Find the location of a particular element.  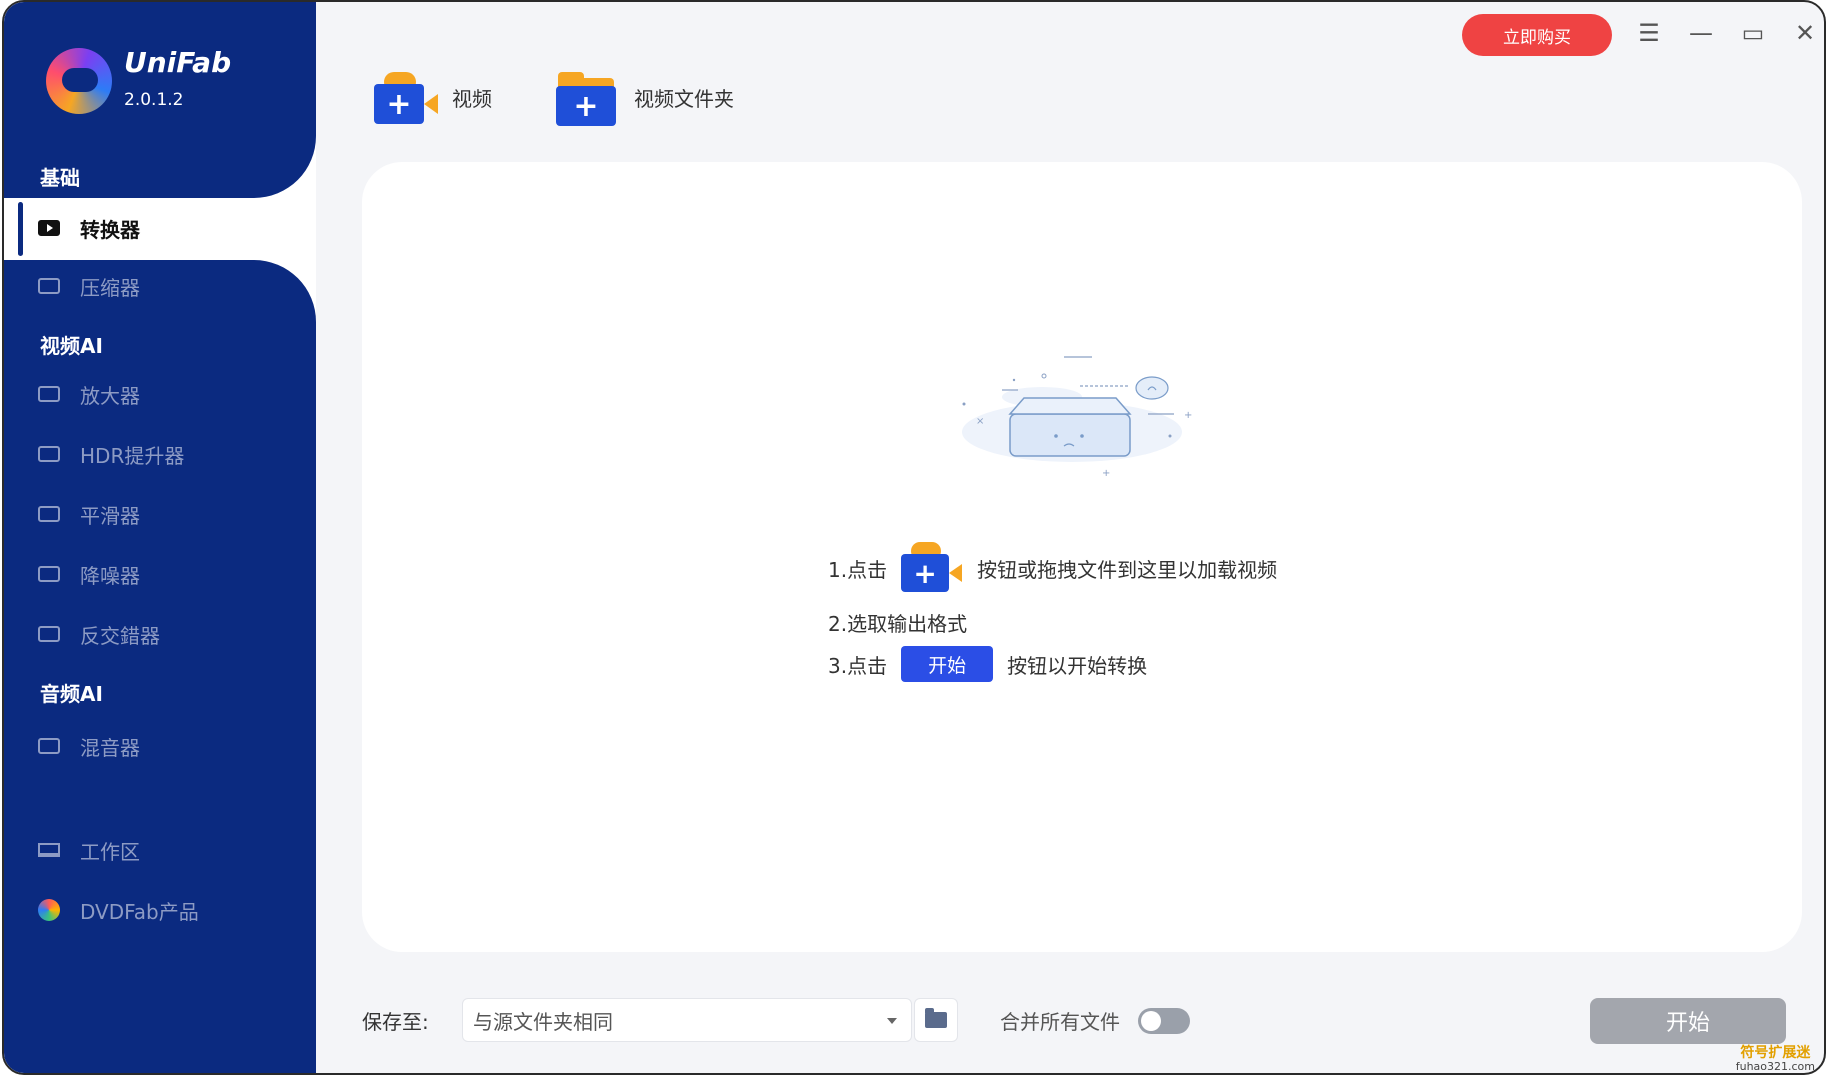

monitor-icon is located at coordinates (49, 850).